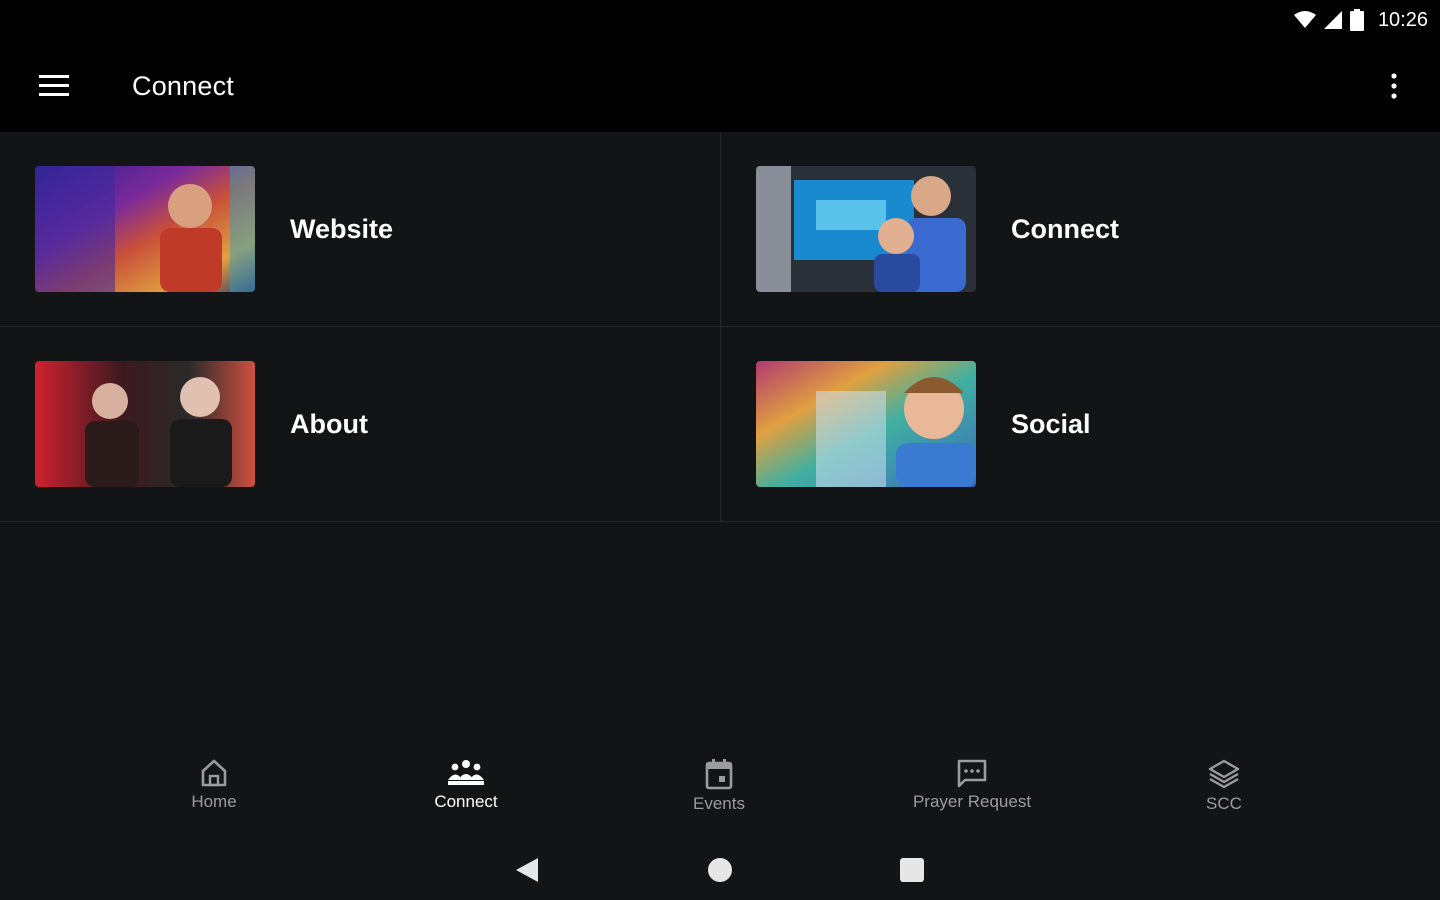 The image size is (1440, 900). What do you see at coordinates (145, 424) in the screenshot?
I see `about-thumbnail` at bounding box center [145, 424].